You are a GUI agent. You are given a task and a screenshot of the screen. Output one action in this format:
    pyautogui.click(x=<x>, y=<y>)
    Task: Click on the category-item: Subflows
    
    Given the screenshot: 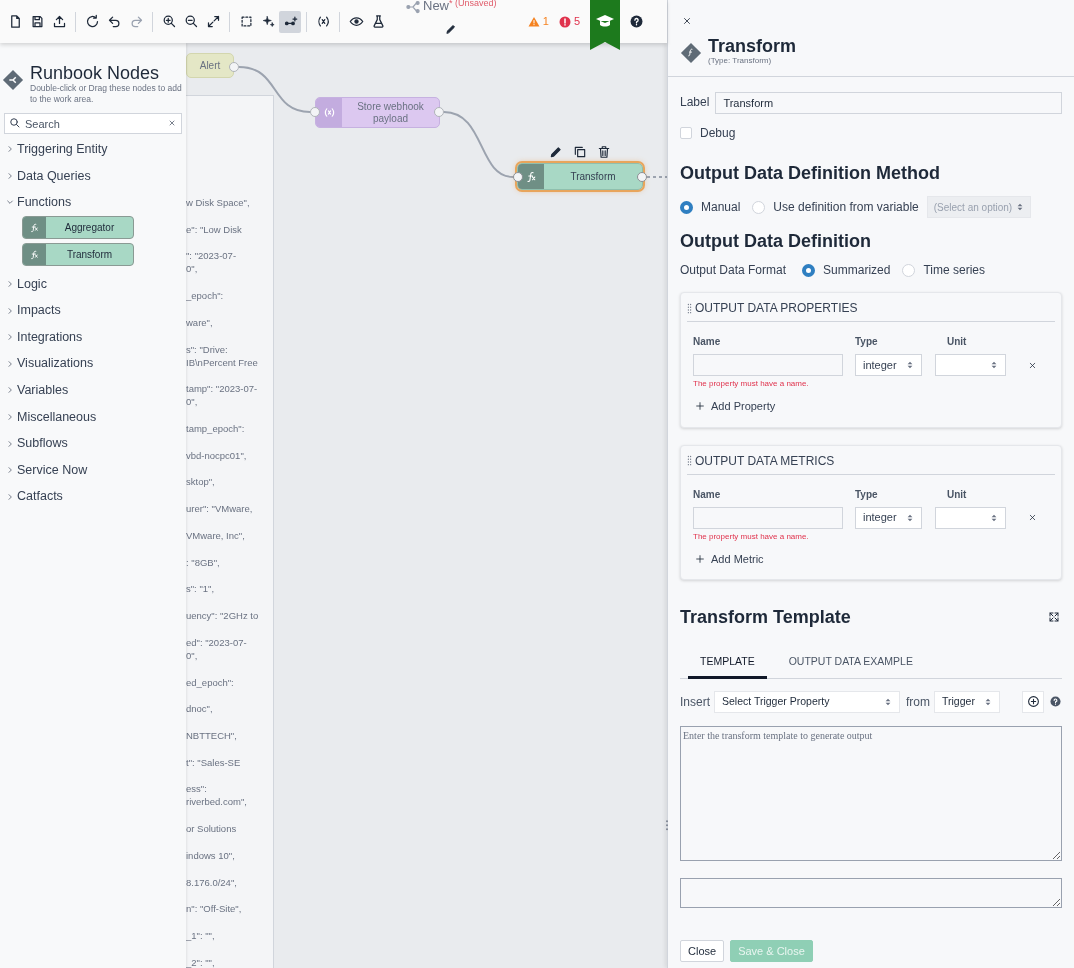 What is the action you would take?
    pyautogui.click(x=93, y=443)
    